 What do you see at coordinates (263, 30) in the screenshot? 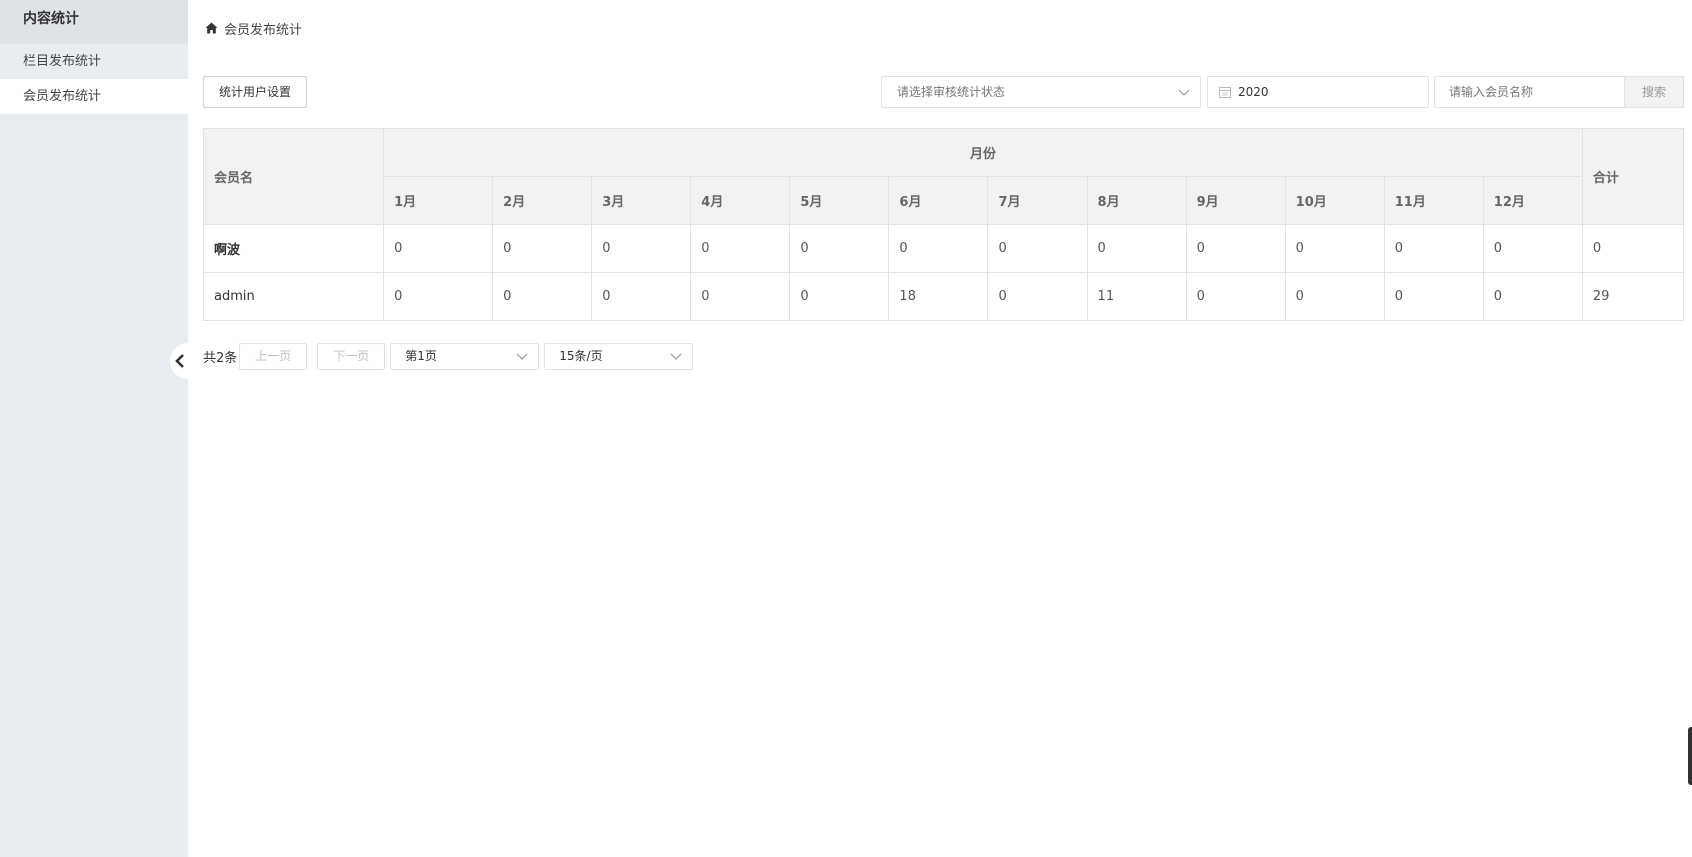
I see `breadcrumb-current: 会员发布统计` at bounding box center [263, 30].